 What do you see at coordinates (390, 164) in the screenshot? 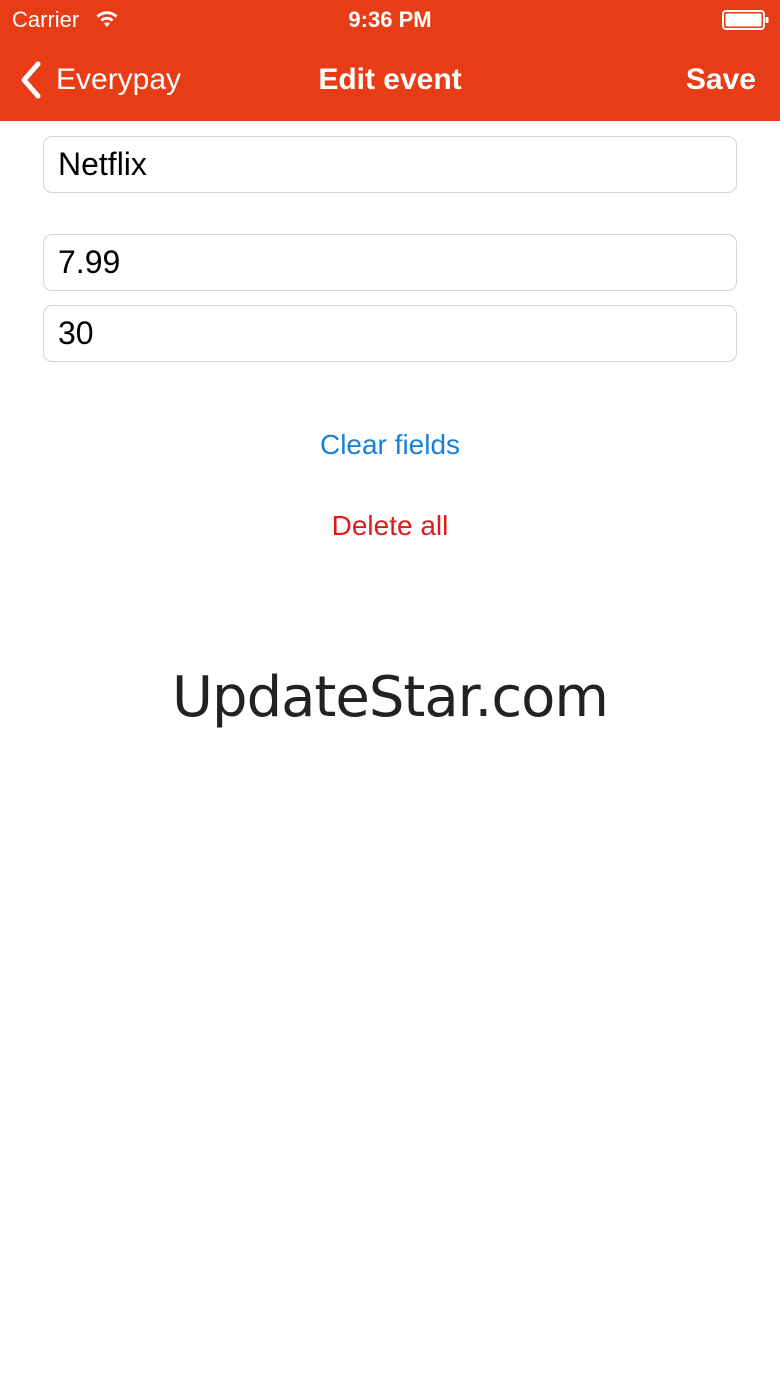
I see `event-name-input` at bounding box center [390, 164].